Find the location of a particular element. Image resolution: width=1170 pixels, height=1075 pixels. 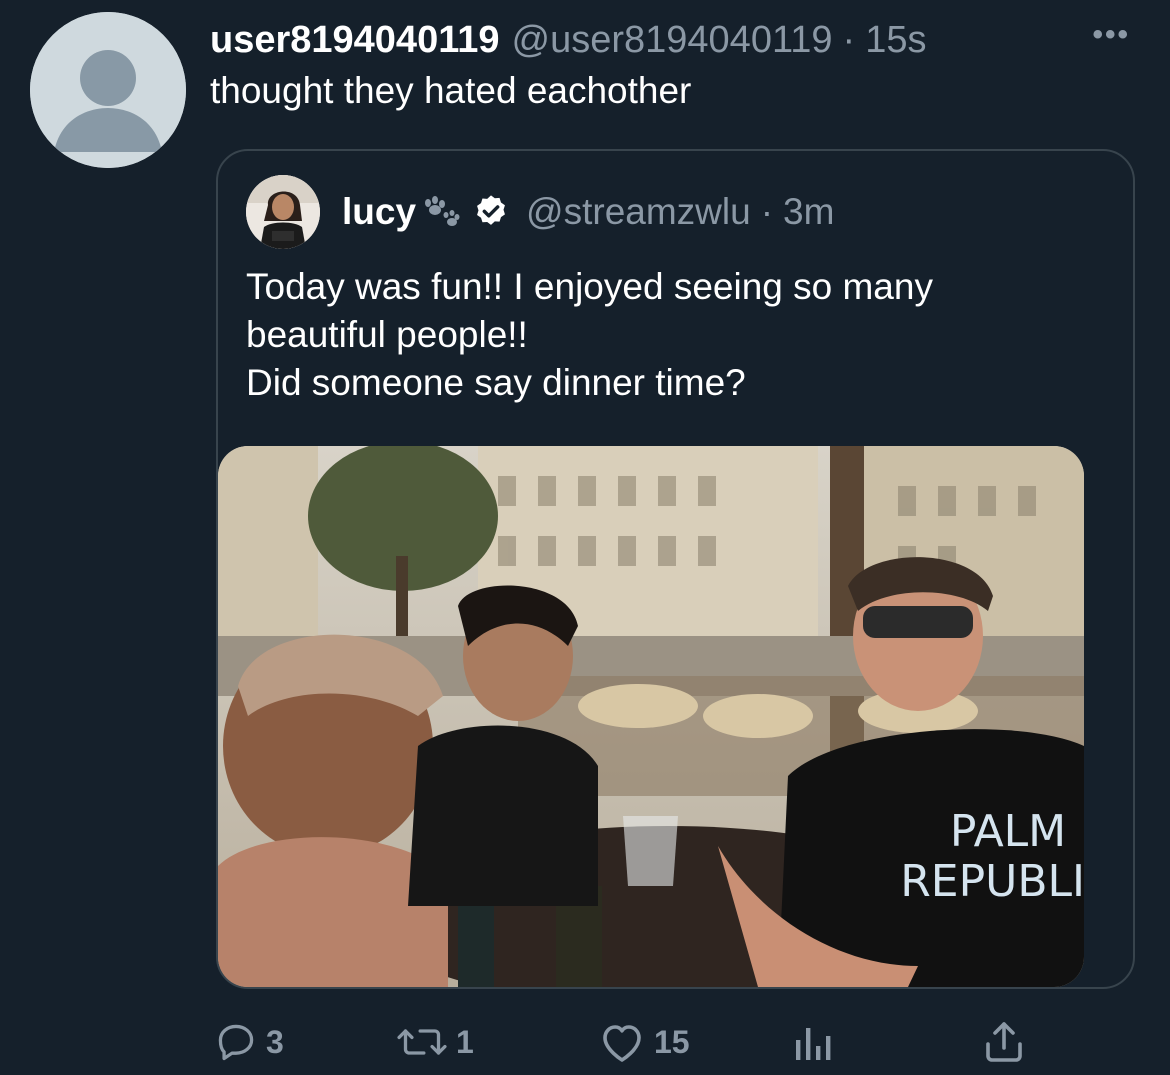

retweet-count: 1 is located at coordinates (465, 1041).